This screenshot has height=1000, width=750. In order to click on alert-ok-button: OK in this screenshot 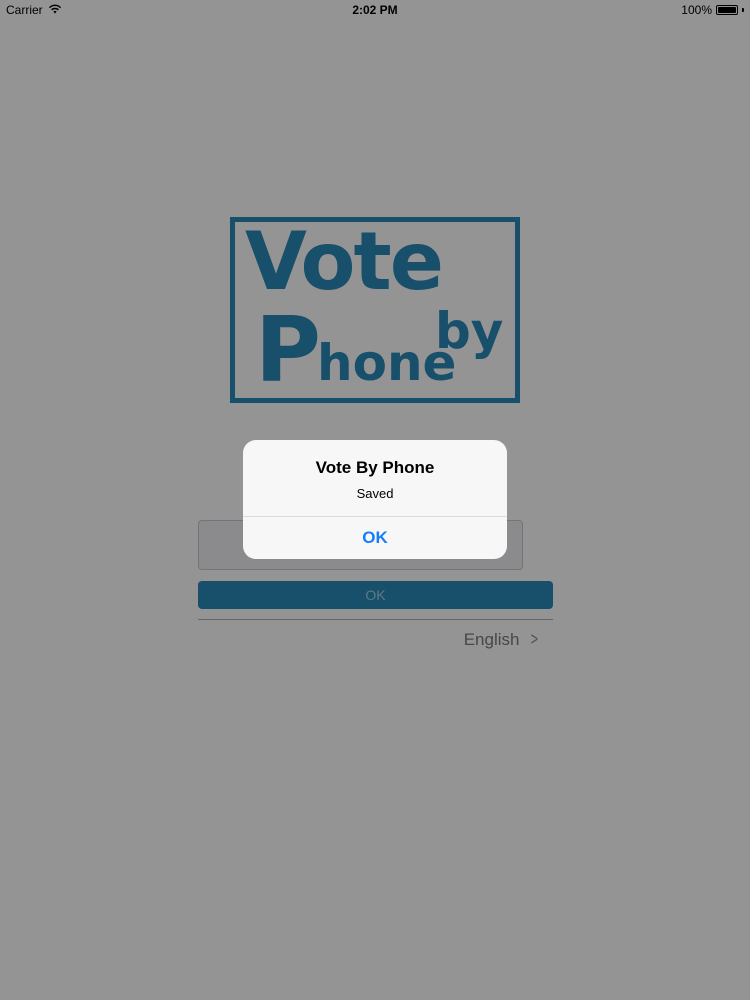, I will do `click(375, 538)`.